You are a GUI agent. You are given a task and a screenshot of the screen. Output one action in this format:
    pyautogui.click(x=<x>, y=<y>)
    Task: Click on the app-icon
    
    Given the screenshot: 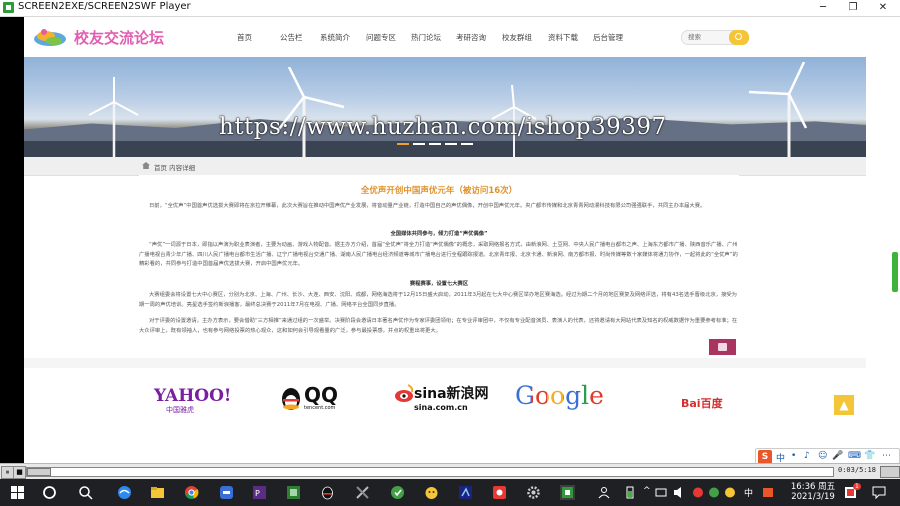 What is the action you would take?
    pyautogui.click(x=8, y=7)
    